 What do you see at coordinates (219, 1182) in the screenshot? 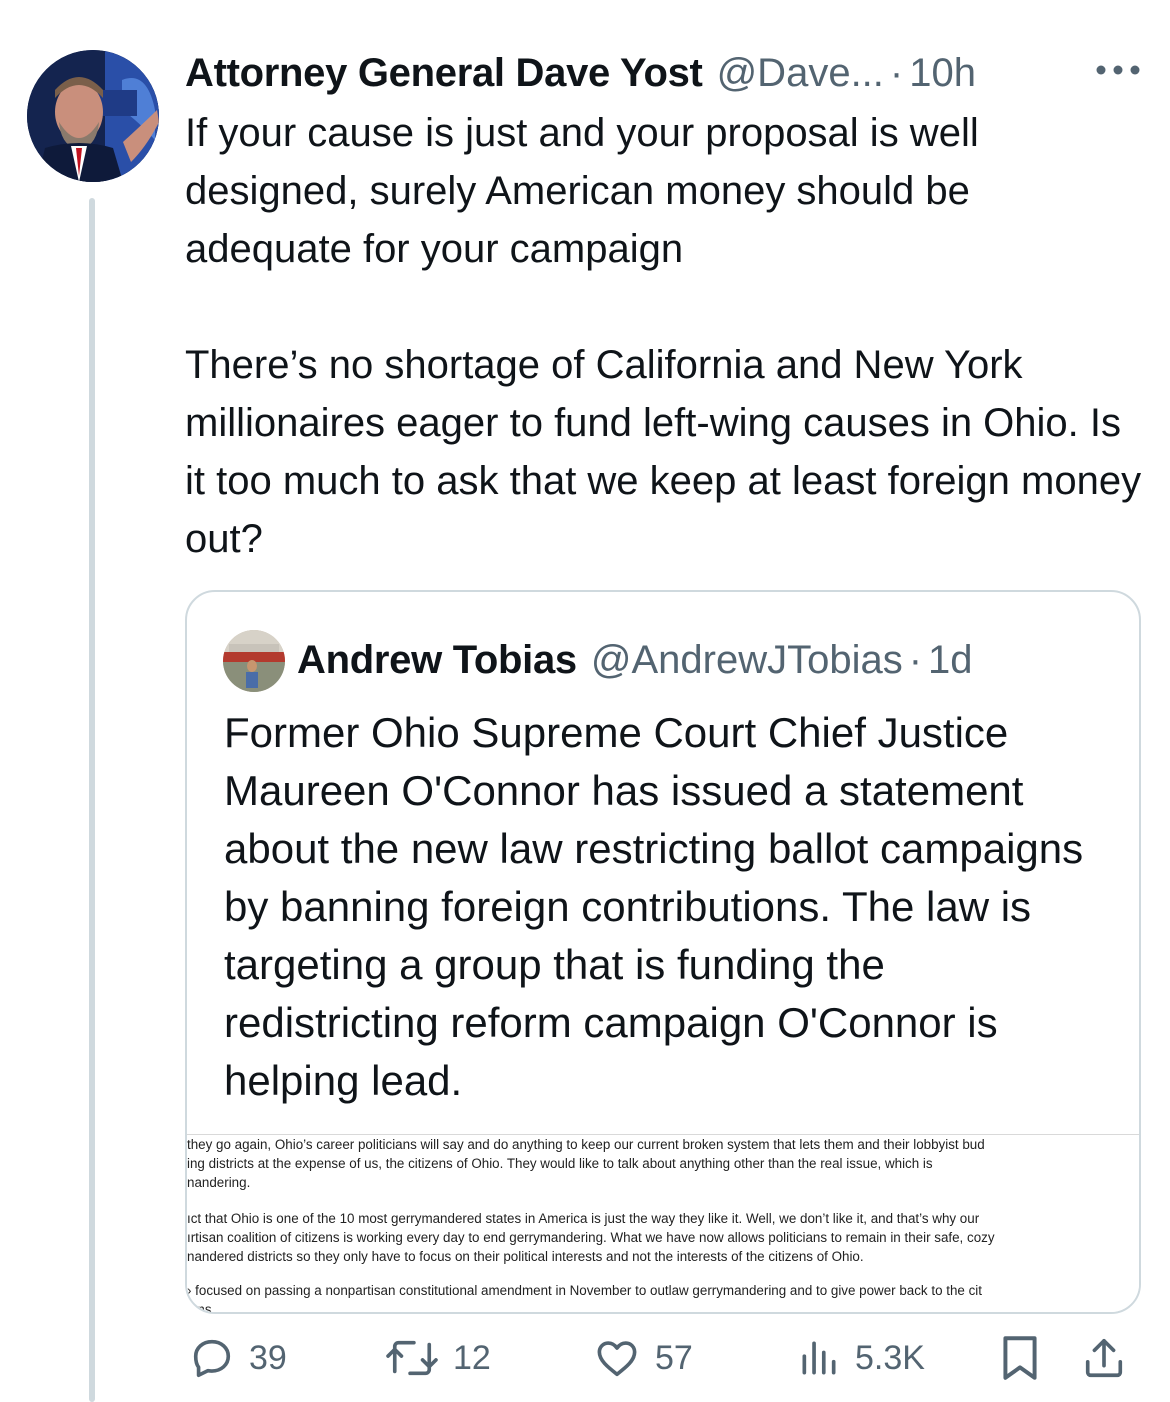
I see `document-line: nandering.` at bounding box center [219, 1182].